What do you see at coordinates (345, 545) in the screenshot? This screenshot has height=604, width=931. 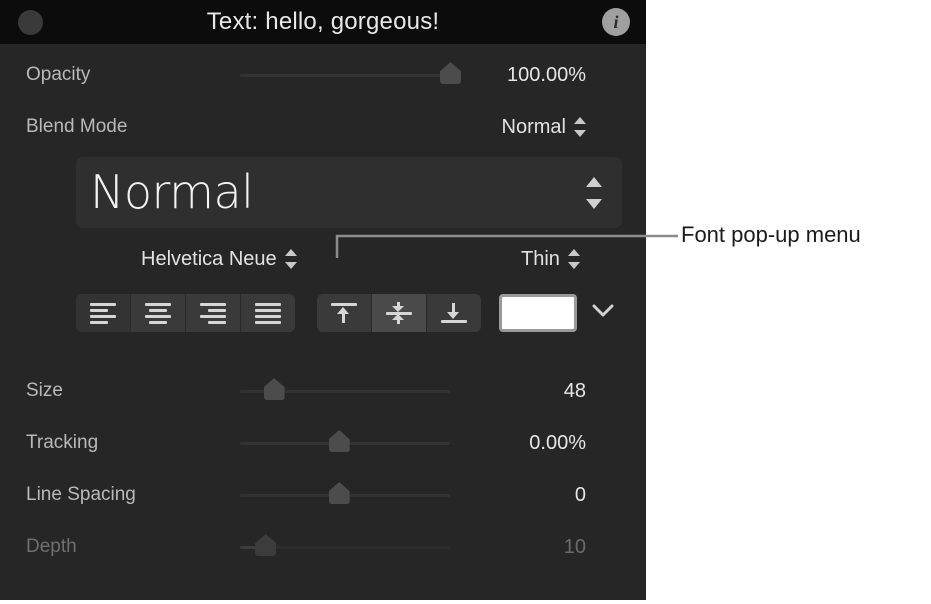 I see `depth-slider` at bounding box center [345, 545].